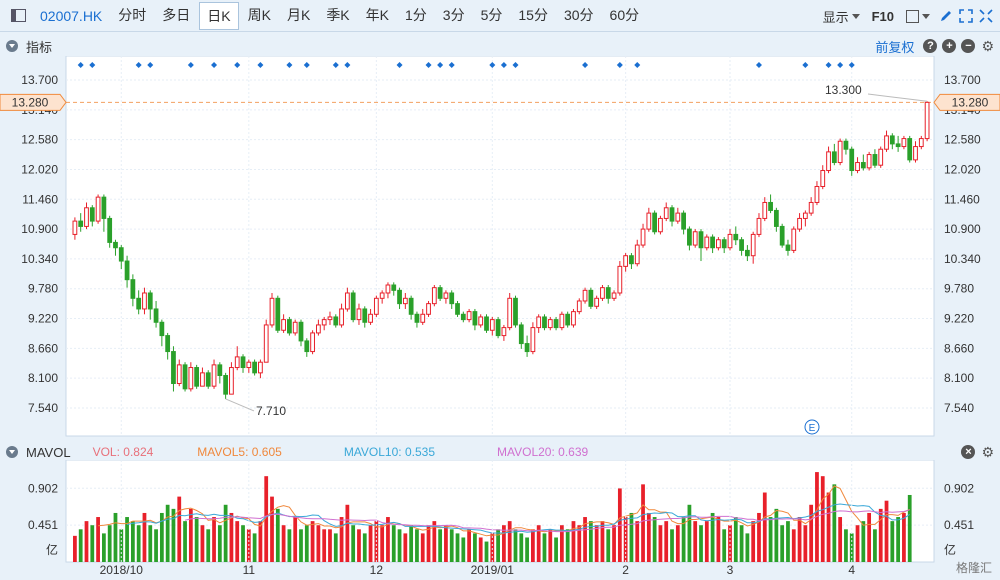  Describe the element at coordinates (18, 16) in the screenshot. I see `sidebar-toggle-icon` at that location.